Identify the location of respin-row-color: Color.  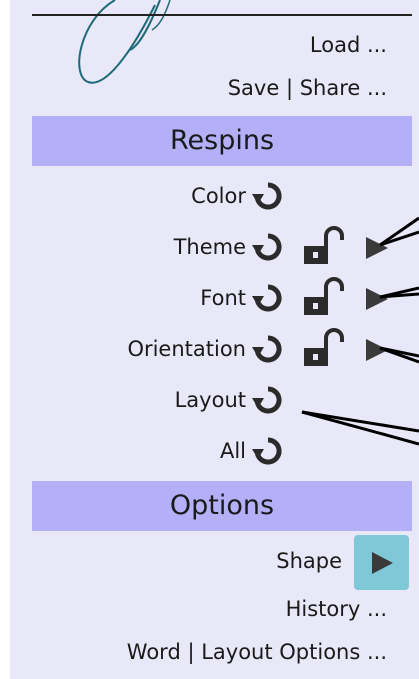
(237, 196).